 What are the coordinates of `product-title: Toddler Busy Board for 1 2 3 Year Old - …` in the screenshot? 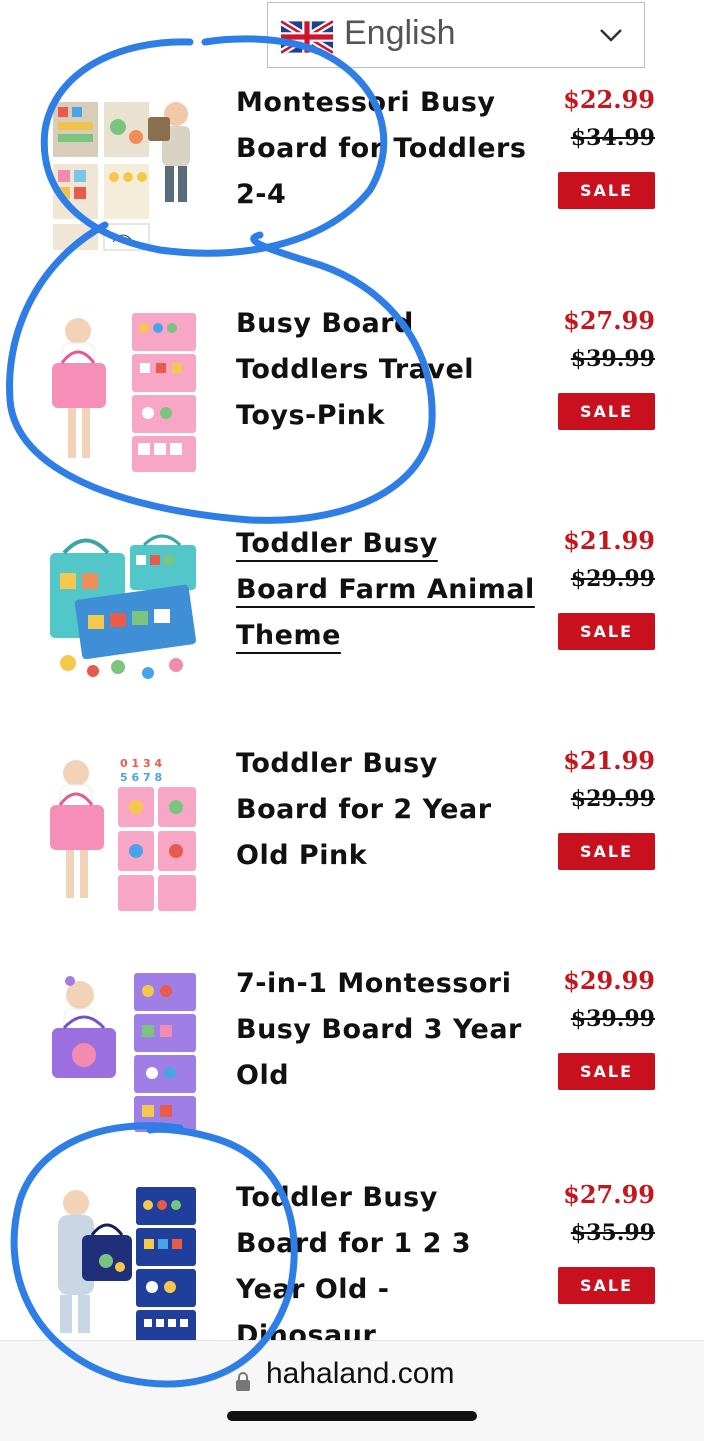 It's located at (386, 1267).